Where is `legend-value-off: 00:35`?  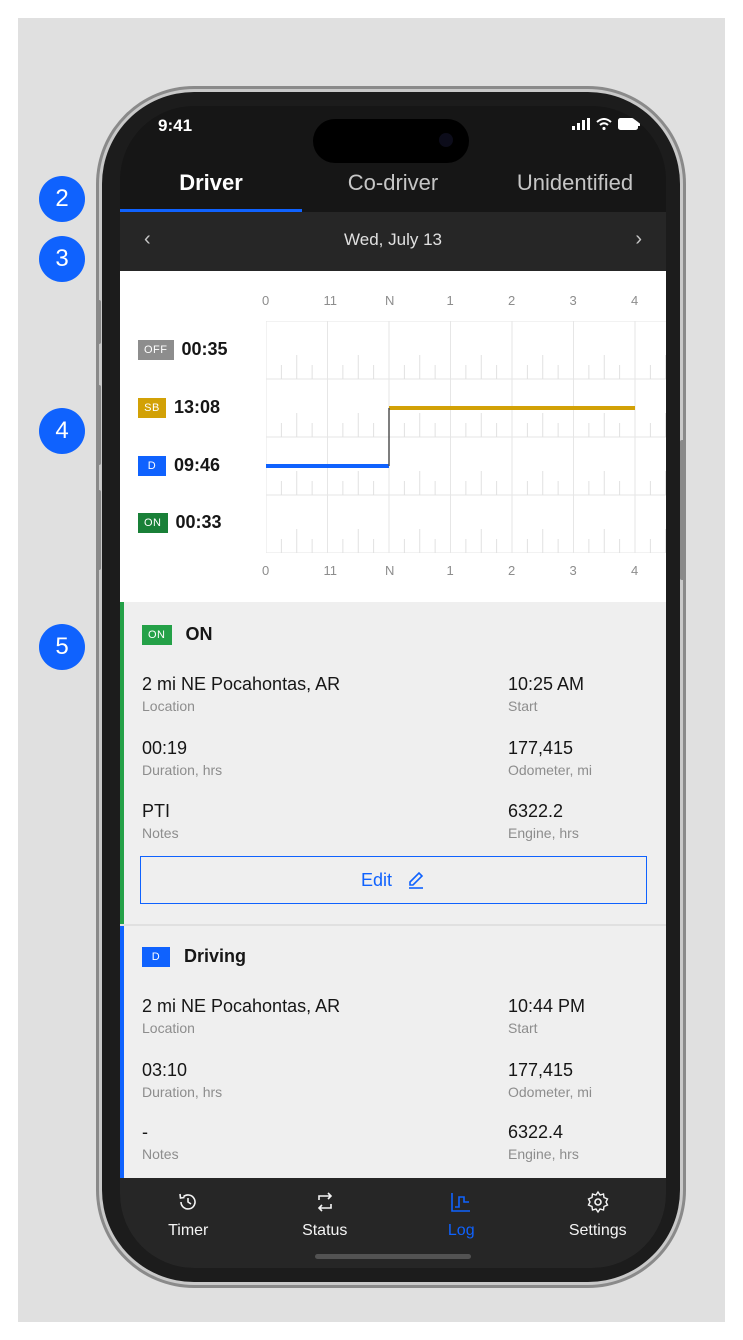 legend-value-off: 00:35 is located at coordinates (204, 349).